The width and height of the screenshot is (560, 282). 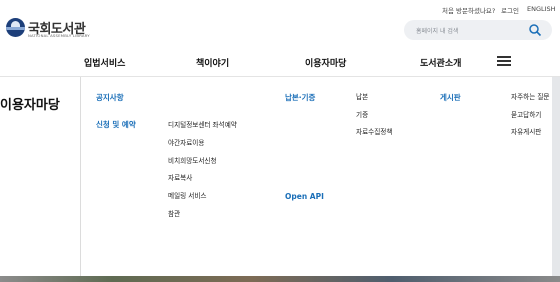 I want to click on library-logo-icon, so click(x=15, y=27).